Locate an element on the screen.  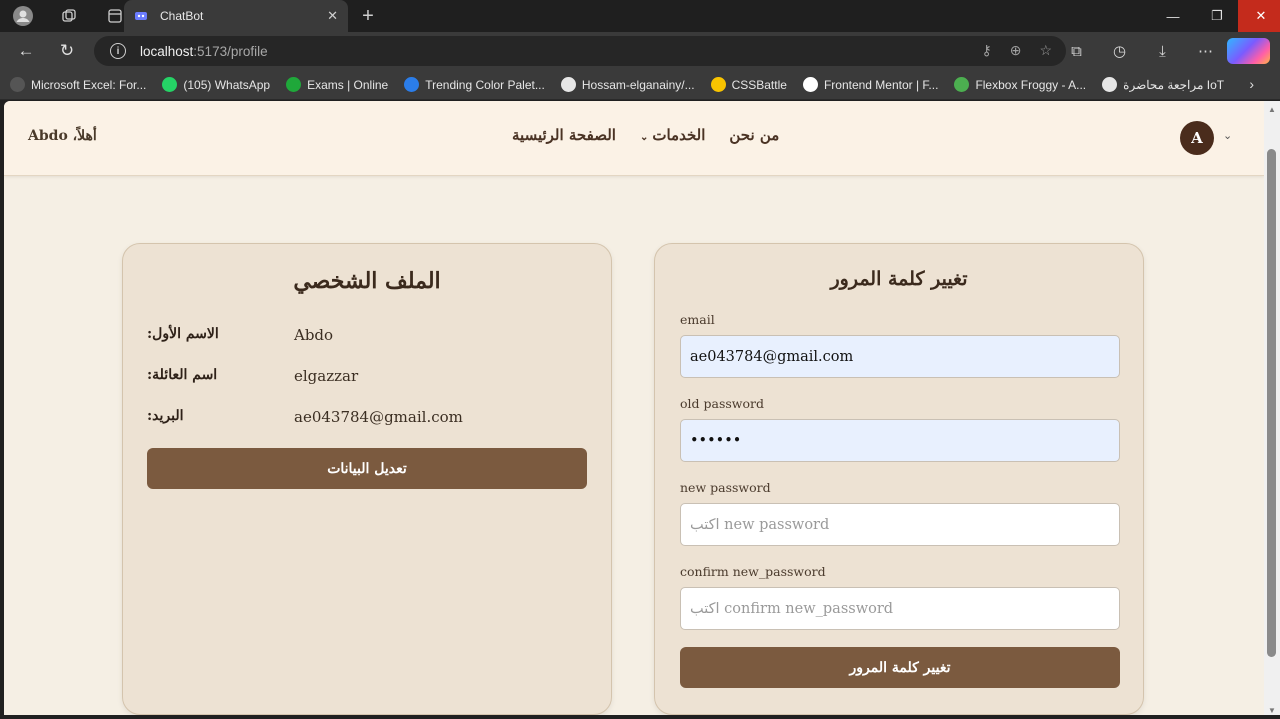
more-menu-icon: ⋯ is located at coordinates (1205, 51).